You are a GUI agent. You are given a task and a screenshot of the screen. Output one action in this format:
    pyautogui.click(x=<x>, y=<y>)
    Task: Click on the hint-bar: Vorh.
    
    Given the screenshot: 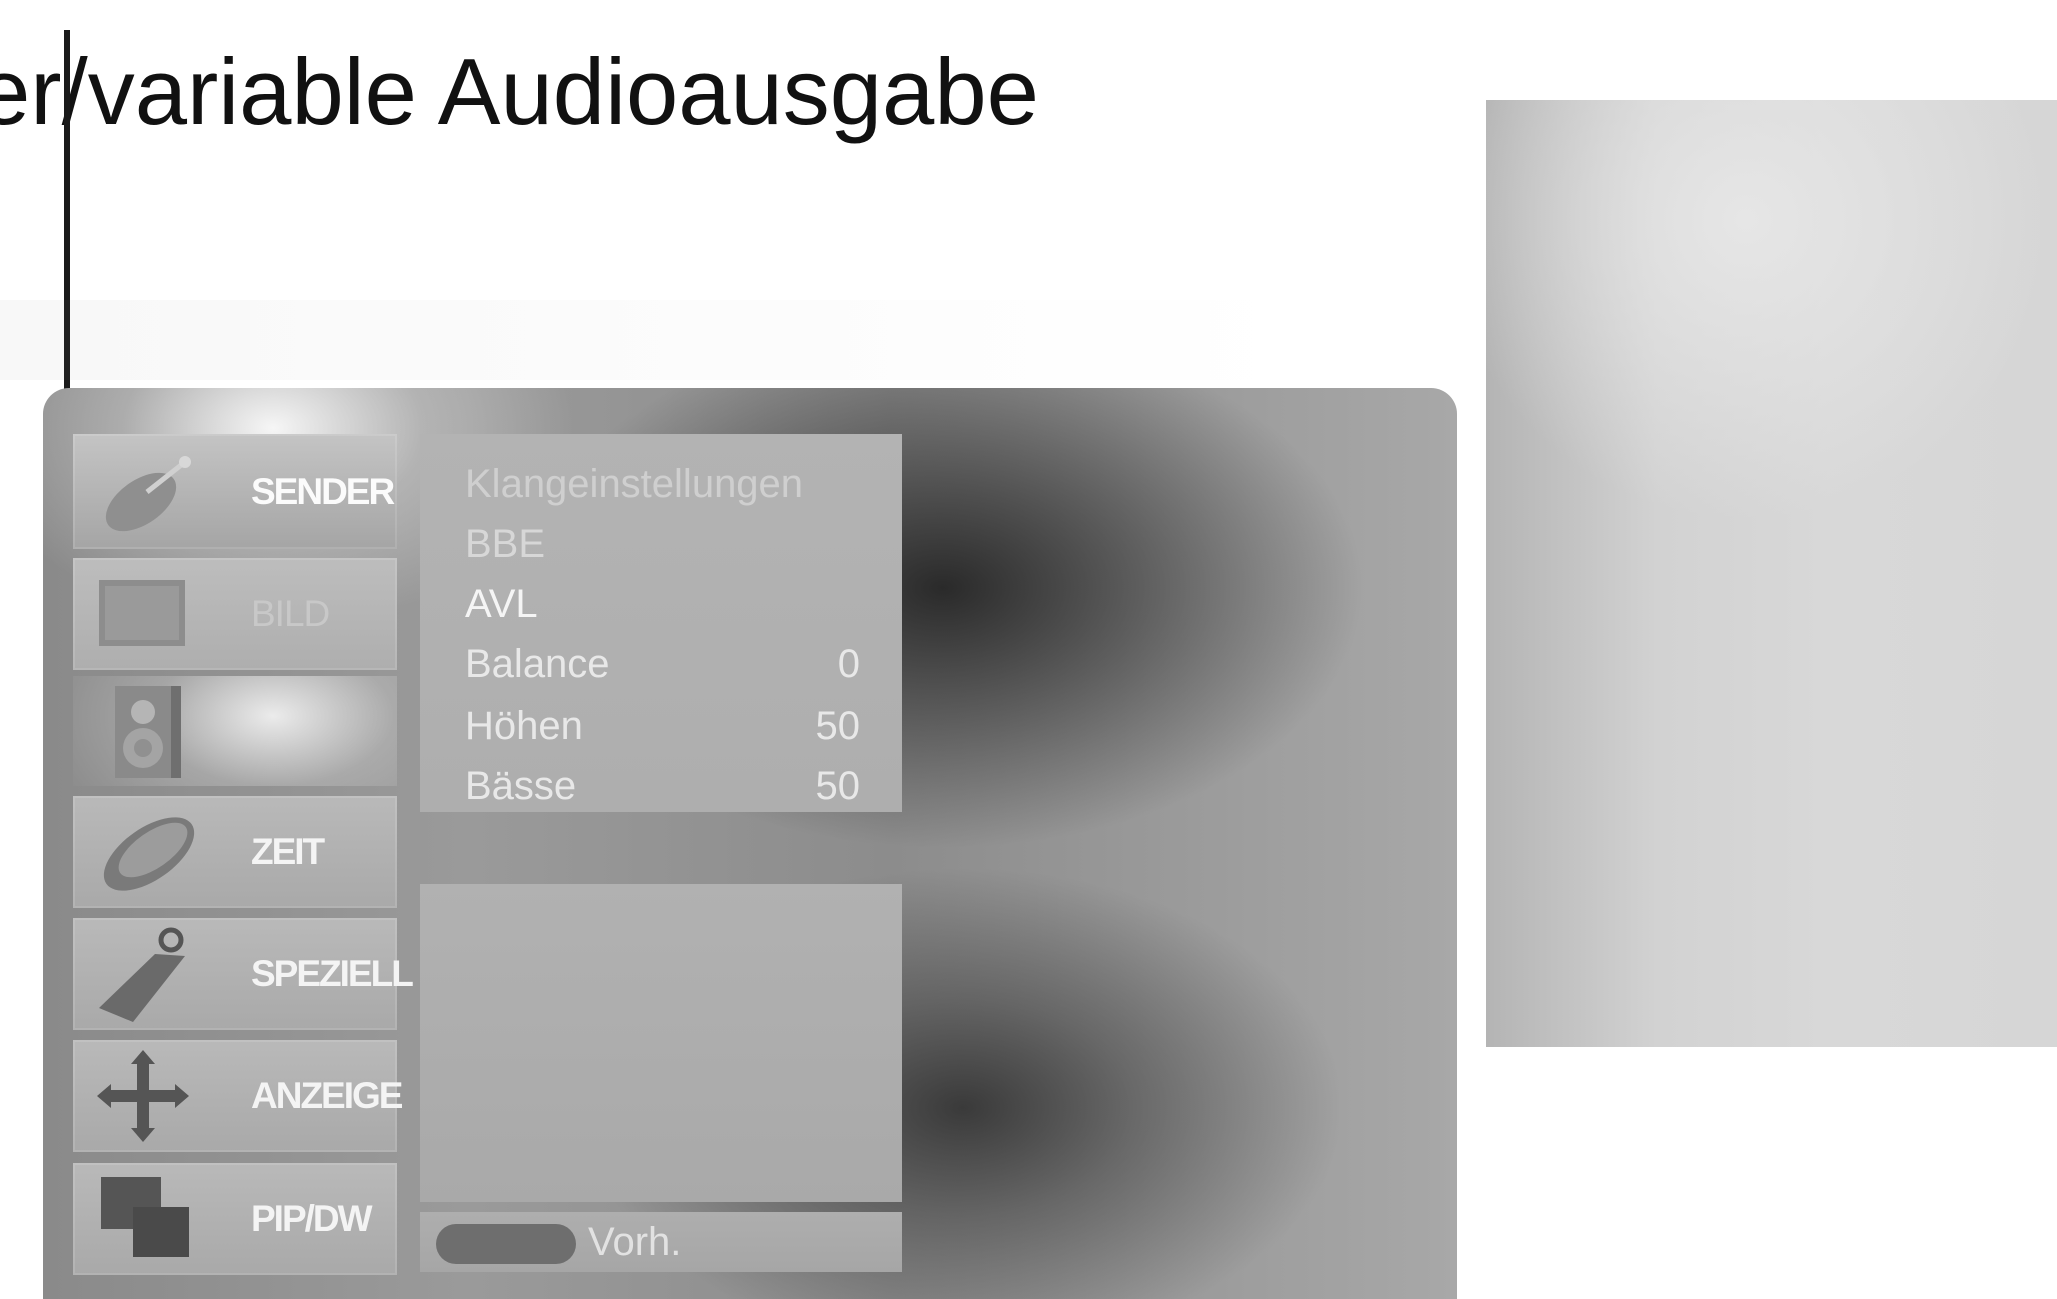 What is the action you would take?
    pyautogui.click(x=661, y=1242)
    